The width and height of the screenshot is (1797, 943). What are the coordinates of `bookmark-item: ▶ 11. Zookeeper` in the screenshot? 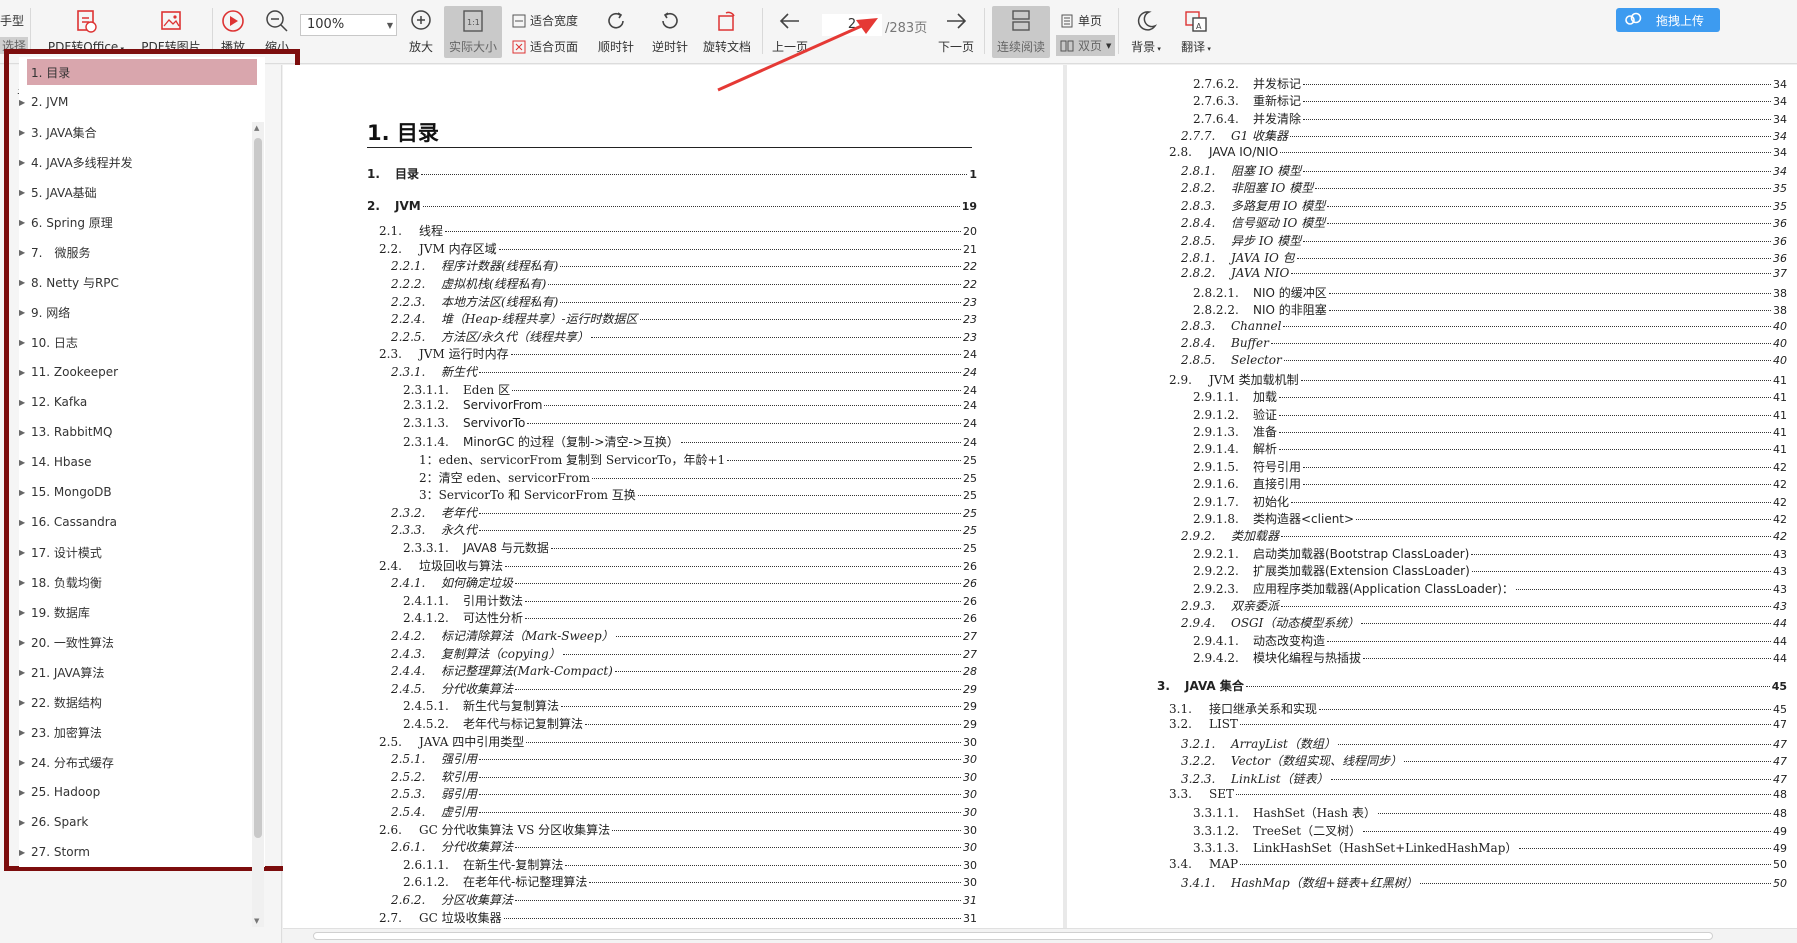 It's located at (142, 372).